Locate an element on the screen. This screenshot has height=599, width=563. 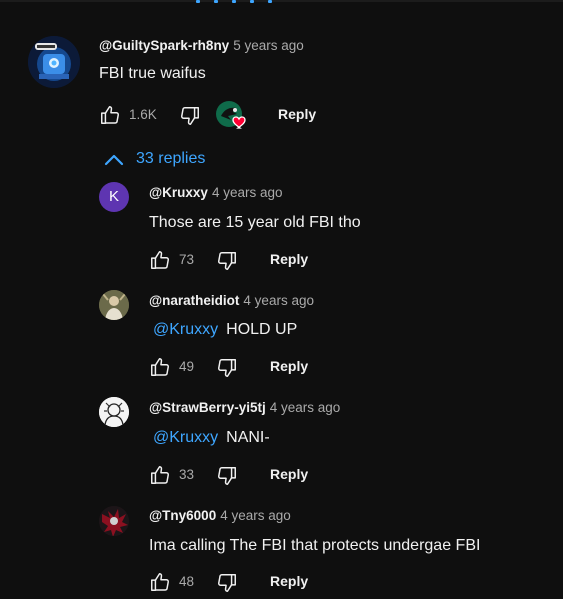
drawing-avatar is located at coordinates (114, 412).